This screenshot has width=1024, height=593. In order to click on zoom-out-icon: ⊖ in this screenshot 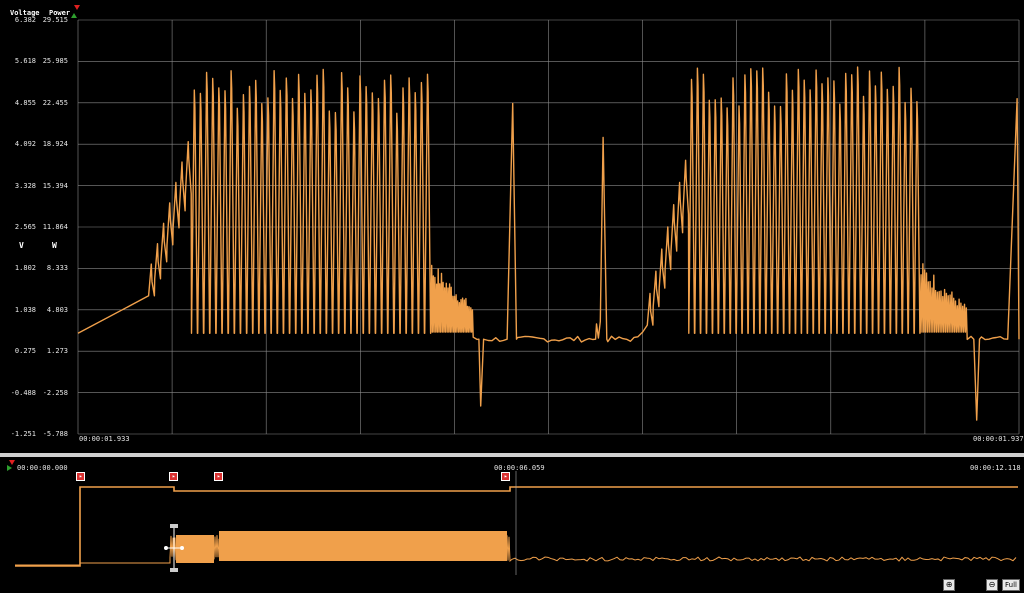, I will do `click(992, 585)`.